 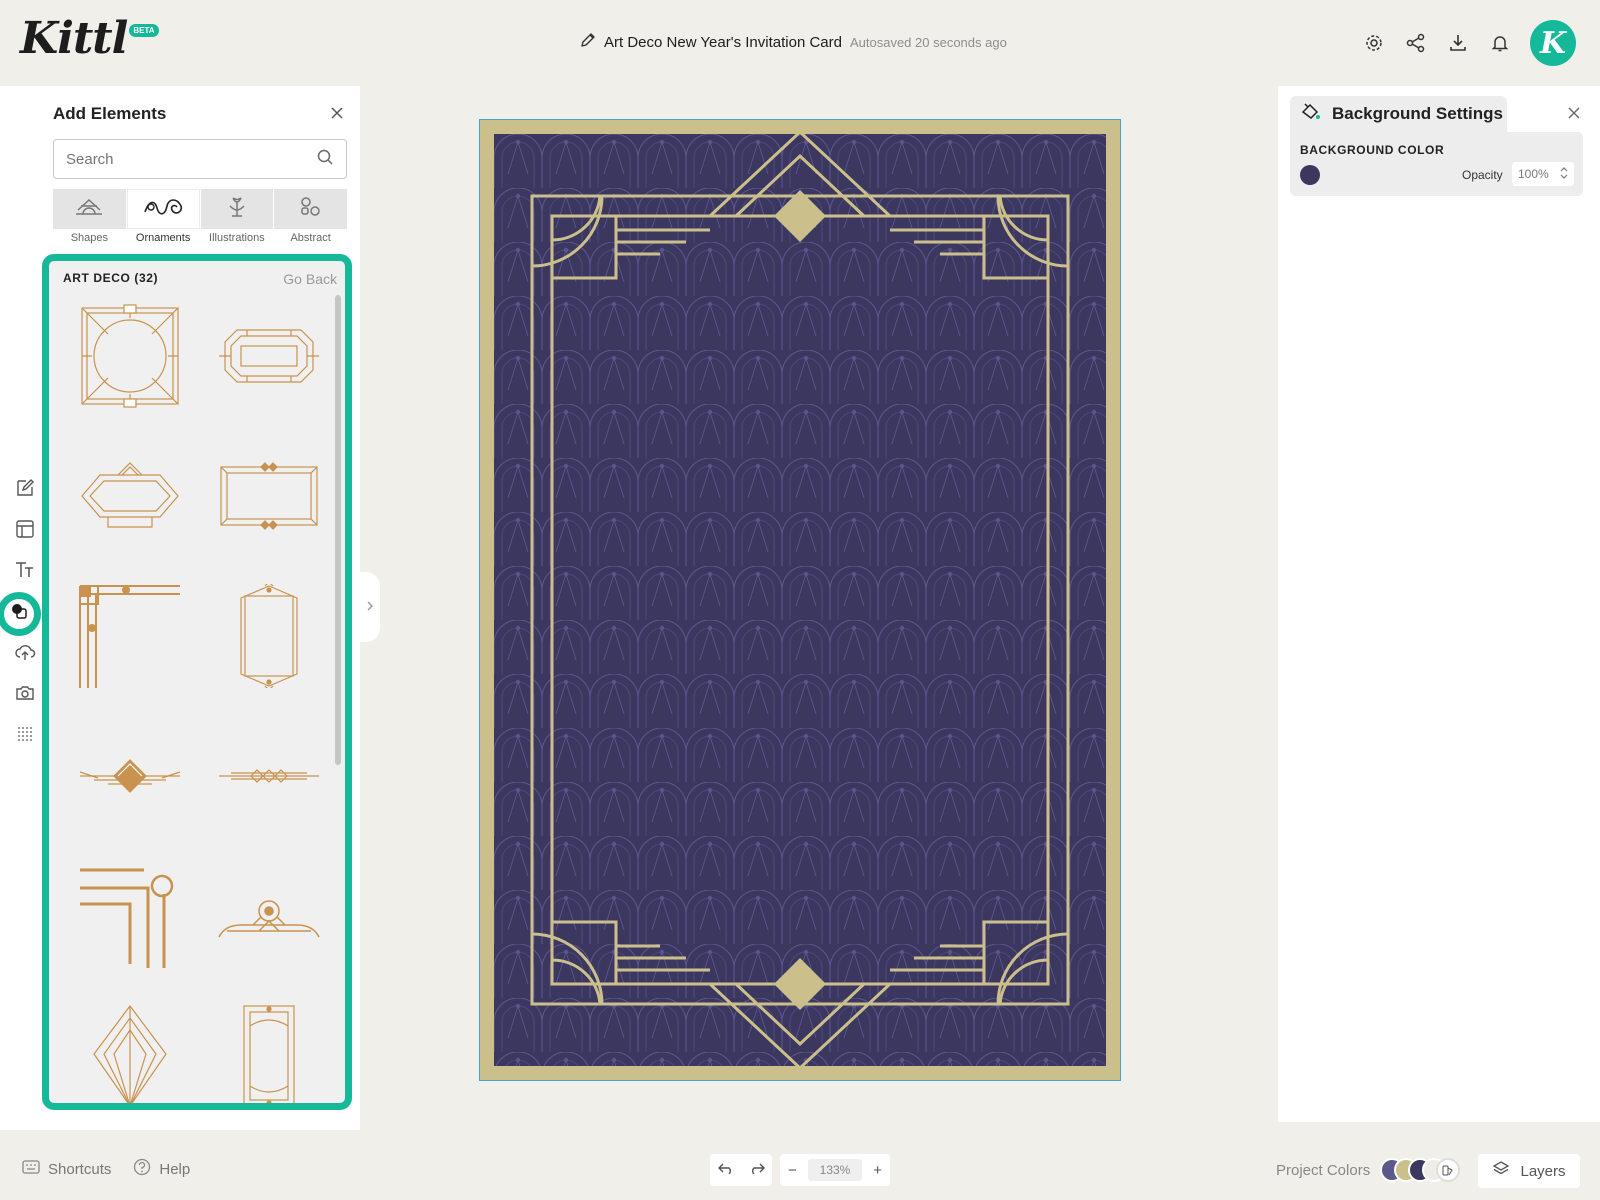 What do you see at coordinates (19, 613) in the screenshot?
I see `elements-icon` at bounding box center [19, 613].